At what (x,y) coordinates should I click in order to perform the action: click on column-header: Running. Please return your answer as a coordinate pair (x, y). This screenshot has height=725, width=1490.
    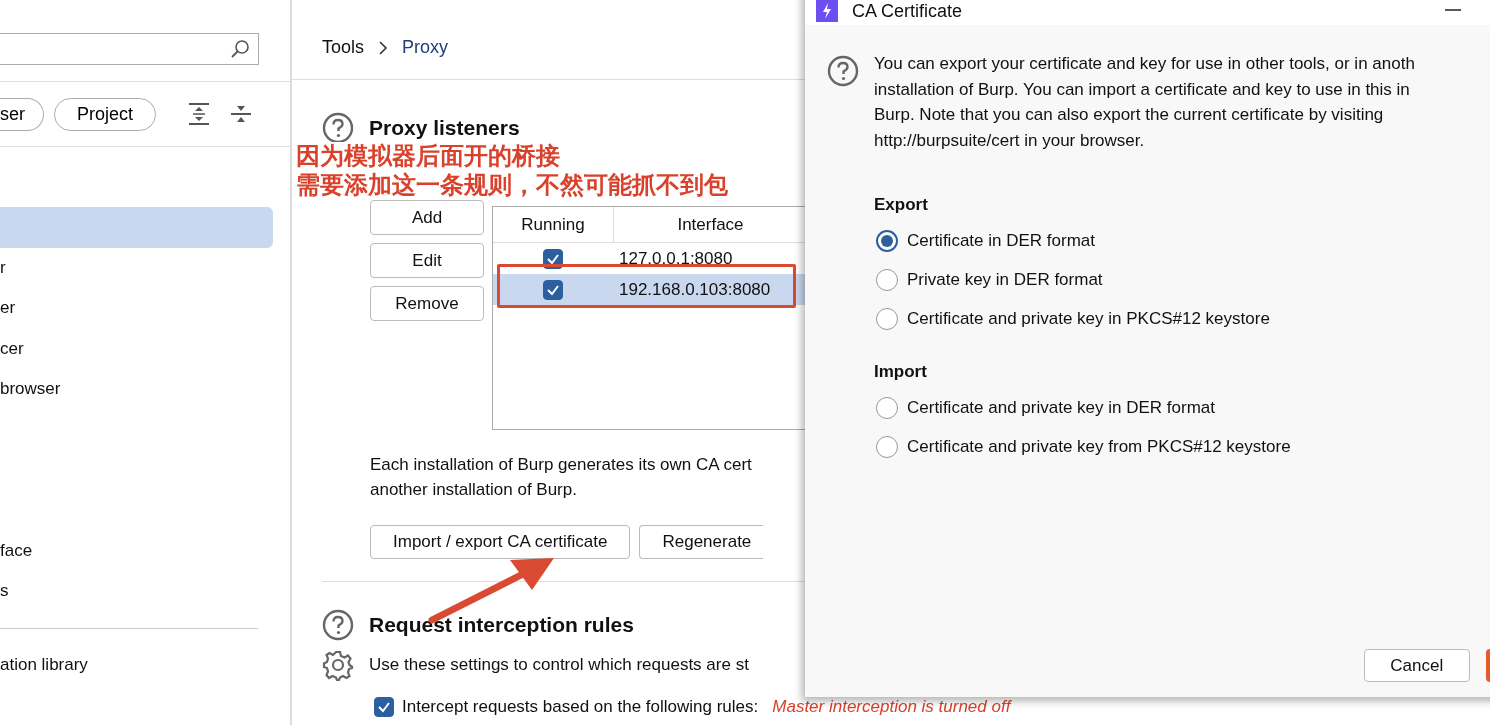
    Looking at the image, I should click on (553, 224).